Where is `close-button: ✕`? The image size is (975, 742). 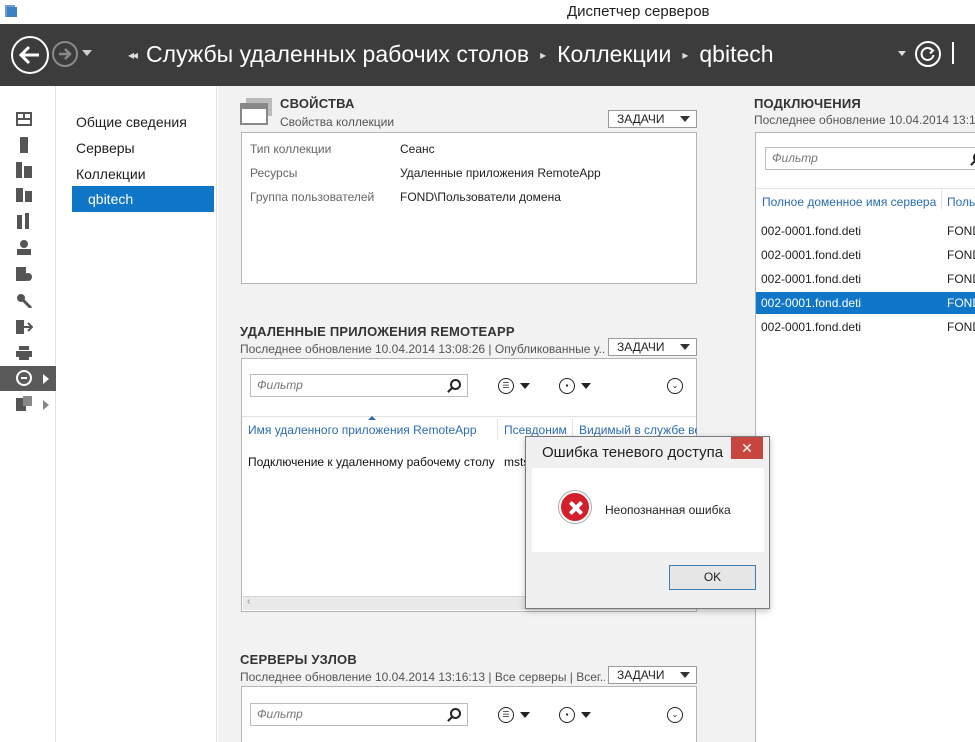 close-button: ✕ is located at coordinates (747, 448).